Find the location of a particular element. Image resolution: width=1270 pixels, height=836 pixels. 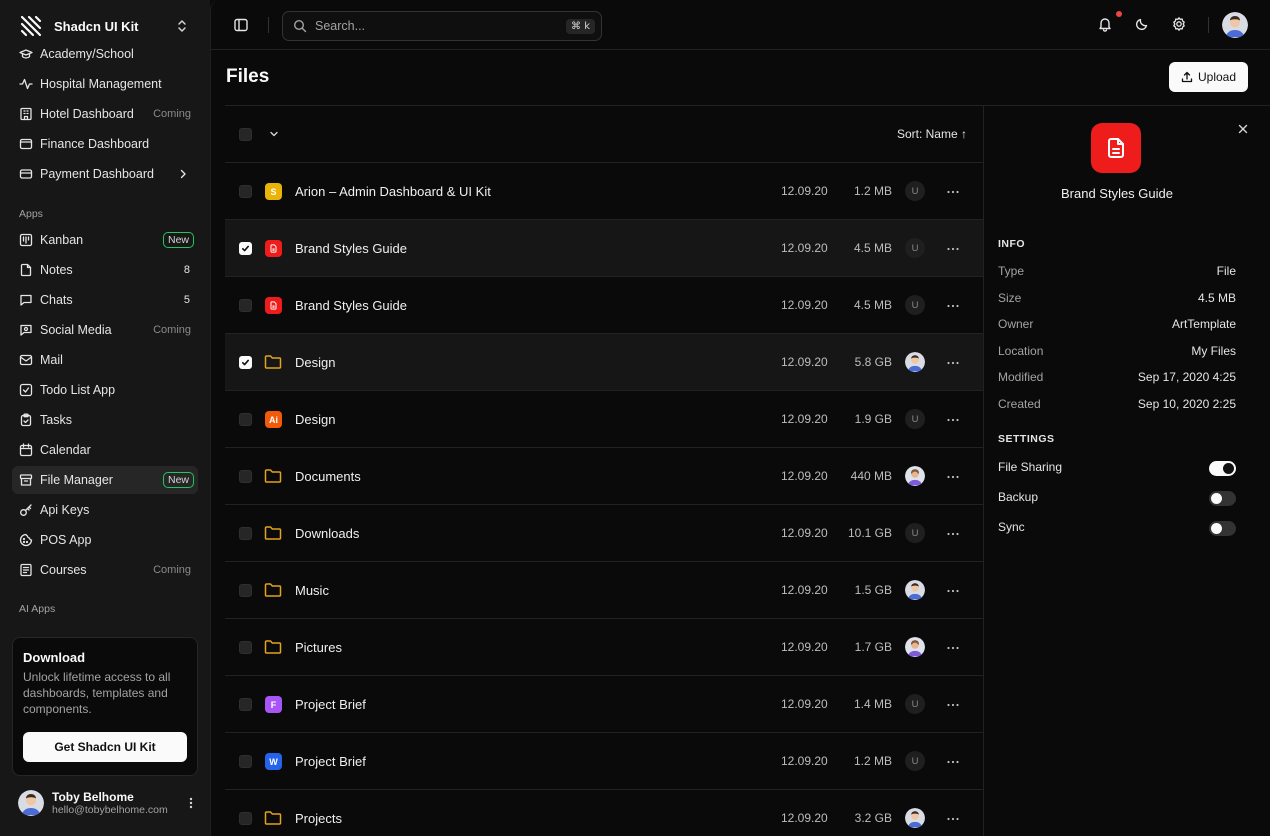

search-input is located at coordinates (441, 26).